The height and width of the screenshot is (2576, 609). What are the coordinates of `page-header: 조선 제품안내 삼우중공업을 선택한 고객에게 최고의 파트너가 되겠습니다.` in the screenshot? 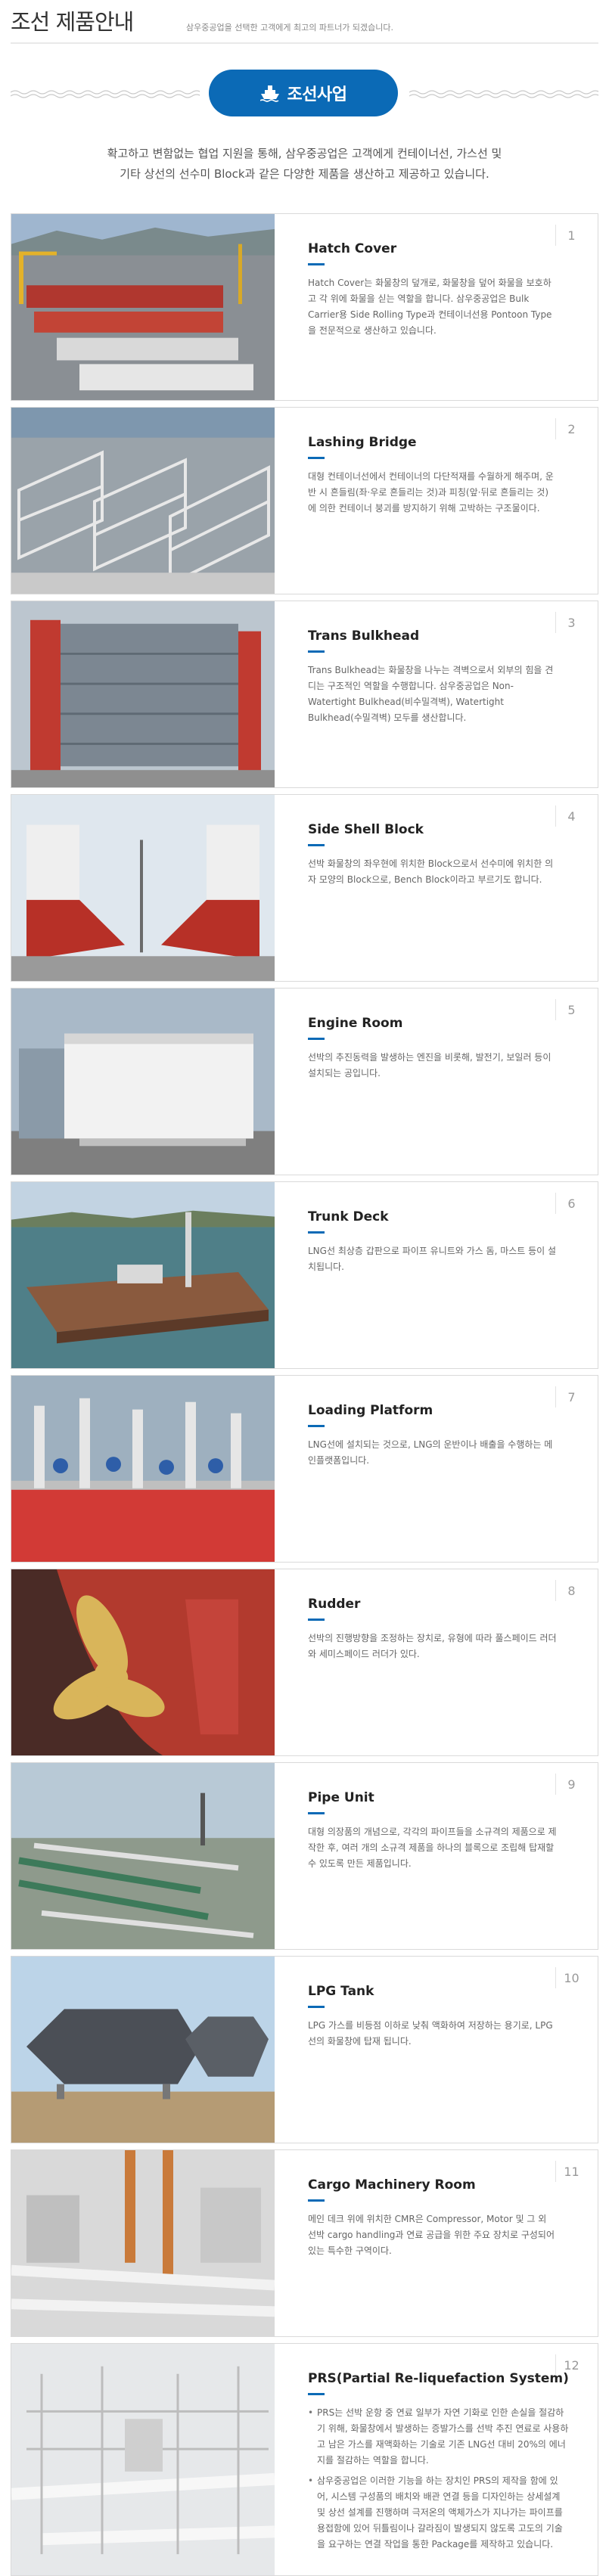 It's located at (304, 24).